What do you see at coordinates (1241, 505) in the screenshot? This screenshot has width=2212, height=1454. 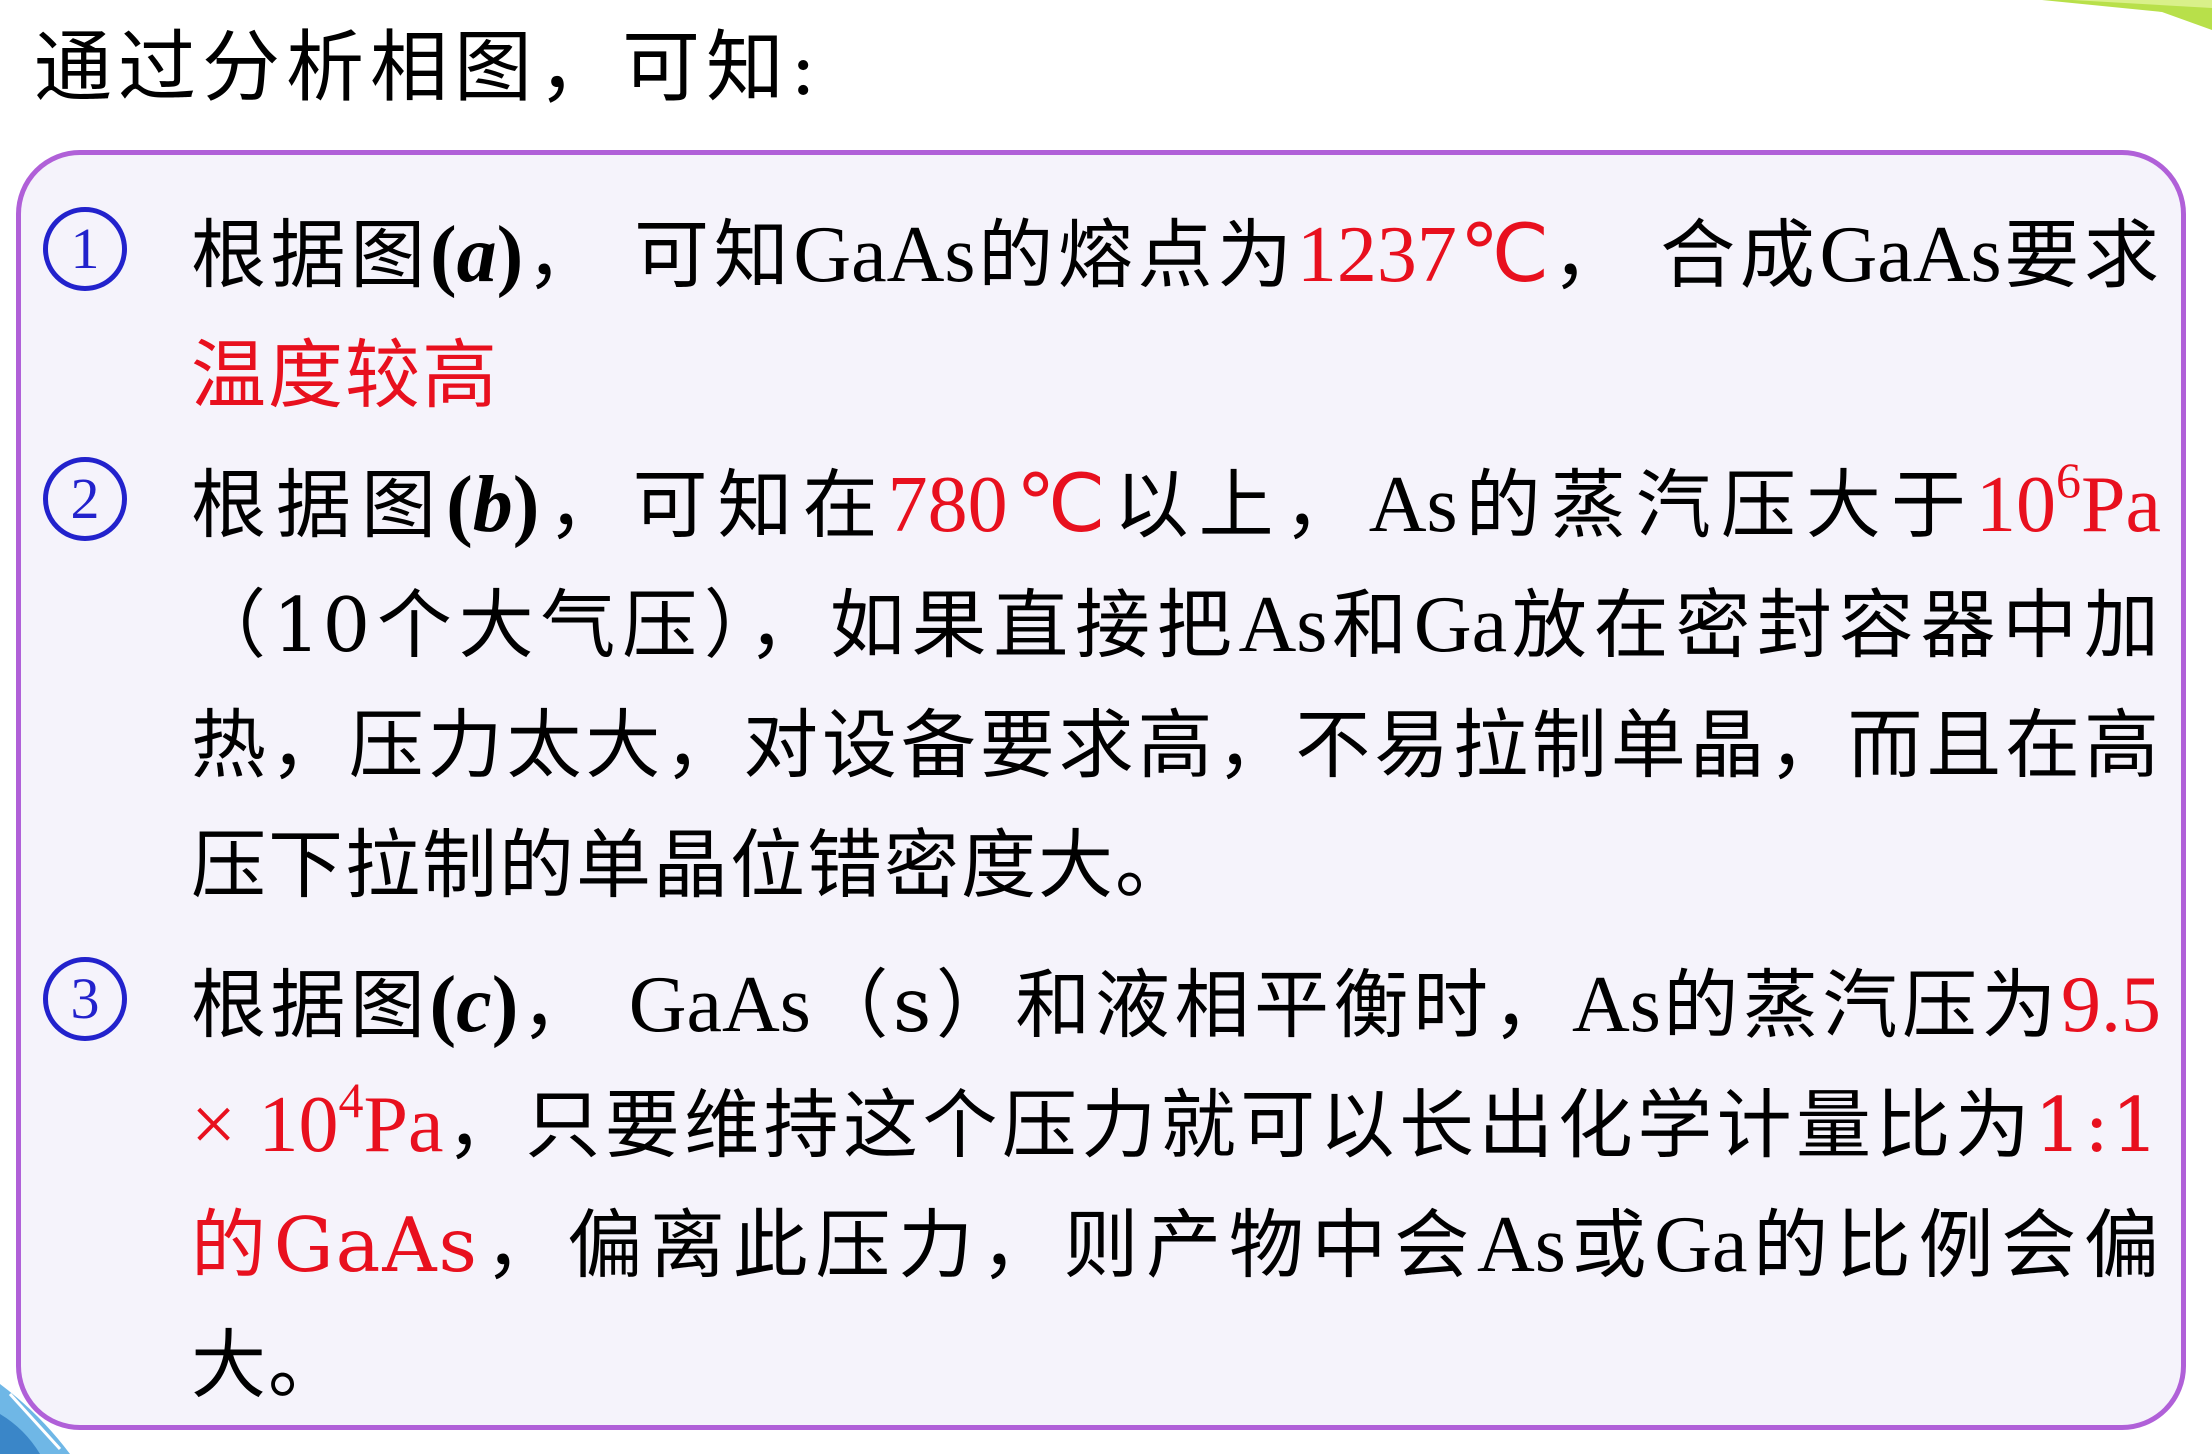 I see `text-segment: 以上，` at bounding box center [1241, 505].